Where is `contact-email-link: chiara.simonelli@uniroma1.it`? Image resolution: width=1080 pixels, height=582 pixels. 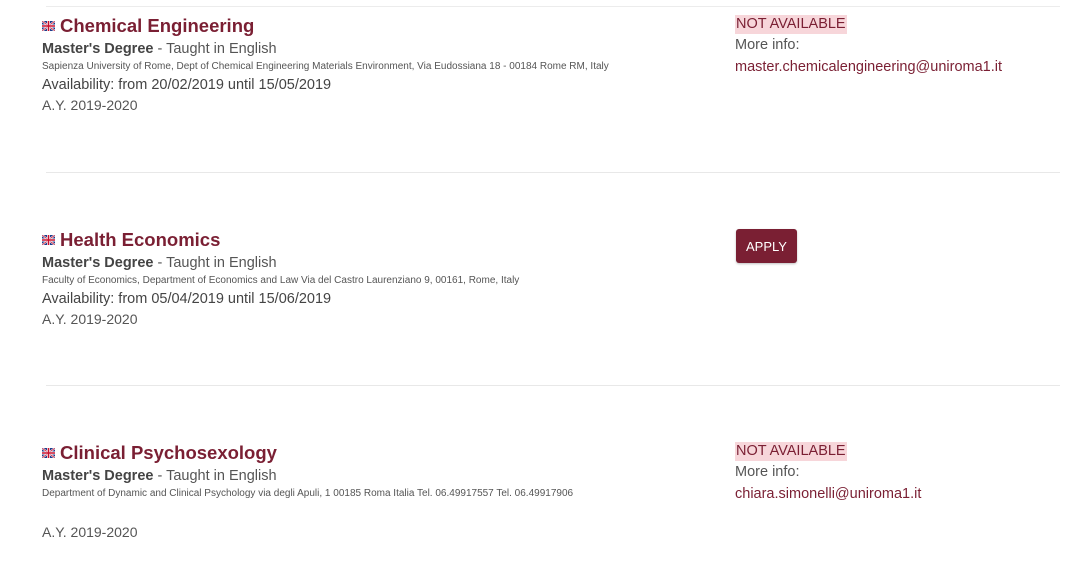 contact-email-link: chiara.simonelli@uniroma1.it is located at coordinates (828, 494).